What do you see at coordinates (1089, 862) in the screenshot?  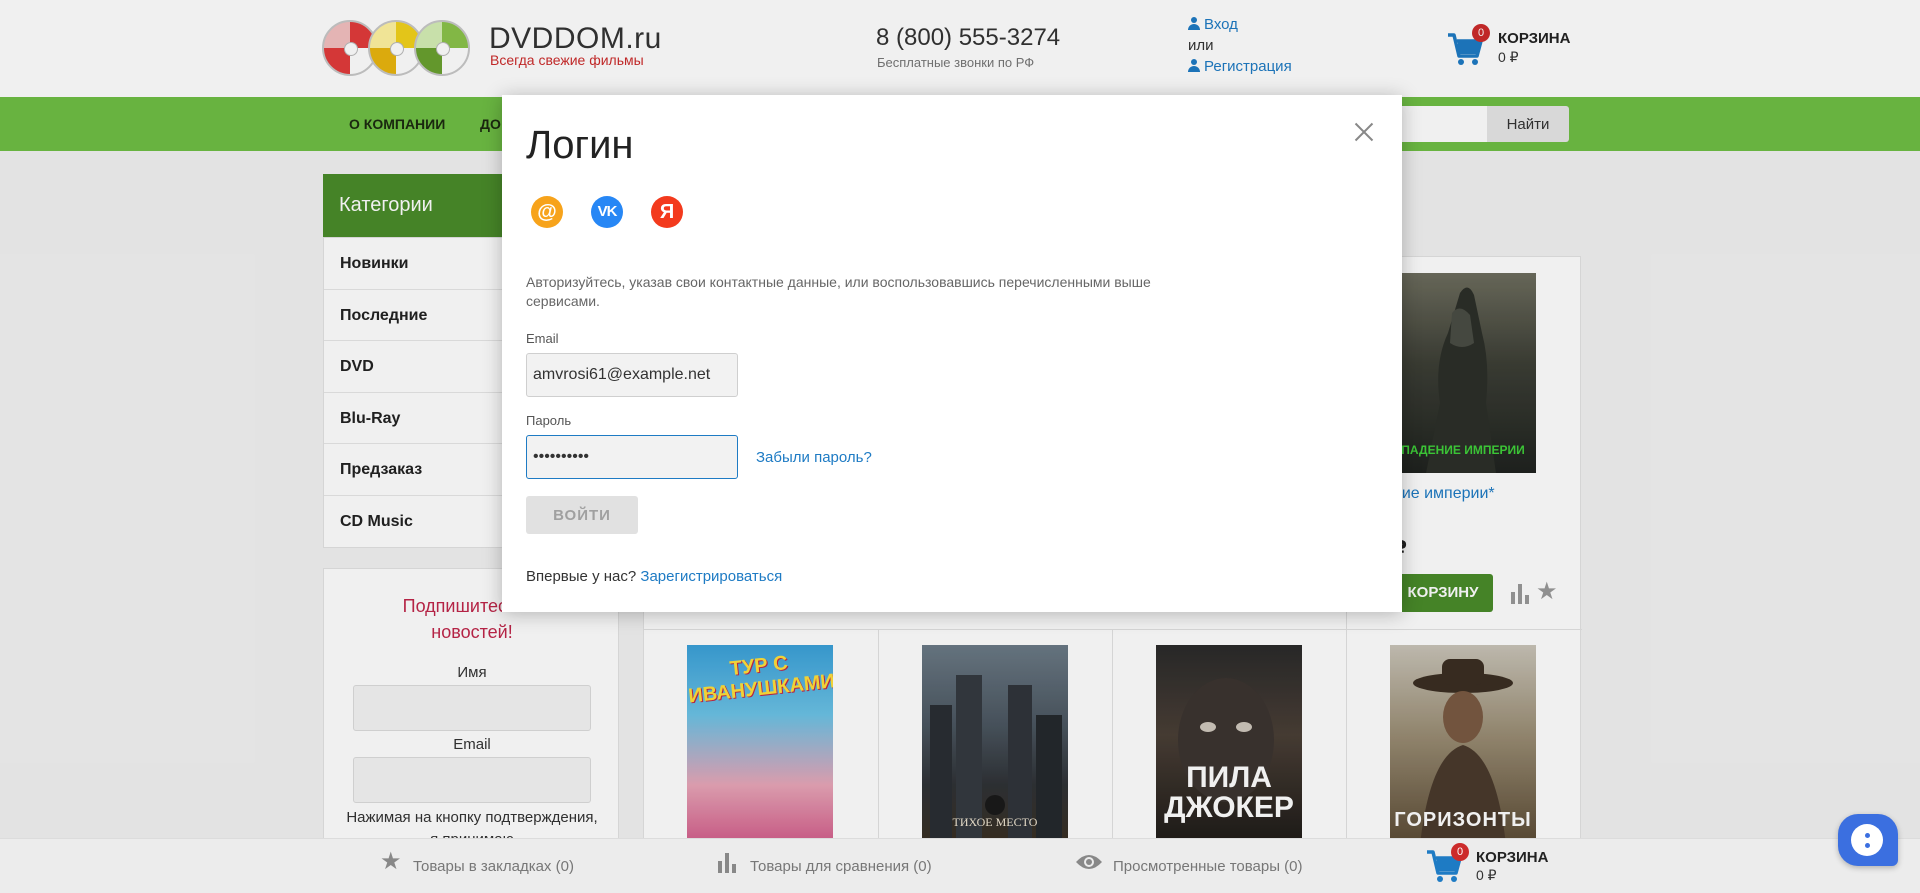 I see `eye-icon` at bounding box center [1089, 862].